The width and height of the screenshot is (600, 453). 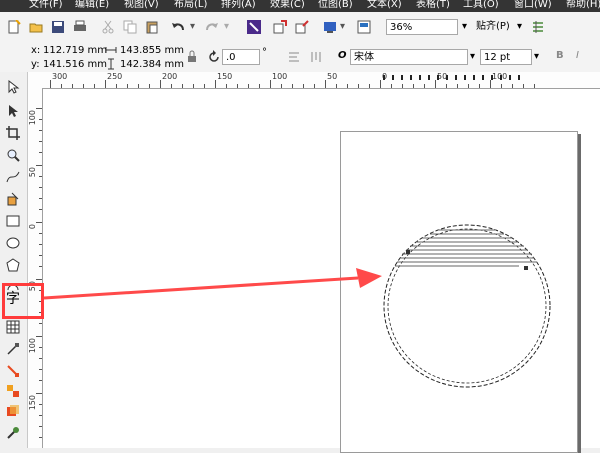 What do you see at coordinates (384, 5) in the screenshot?
I see `menu-text: 文本(X)` at bounding box center [384, 5].